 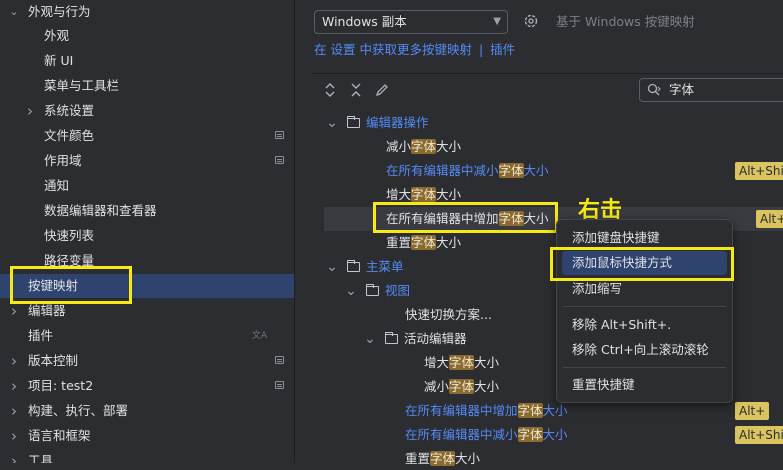 I want to click on settings-item-label: 数据编辑器和查看器, so click(x=100, y=210).